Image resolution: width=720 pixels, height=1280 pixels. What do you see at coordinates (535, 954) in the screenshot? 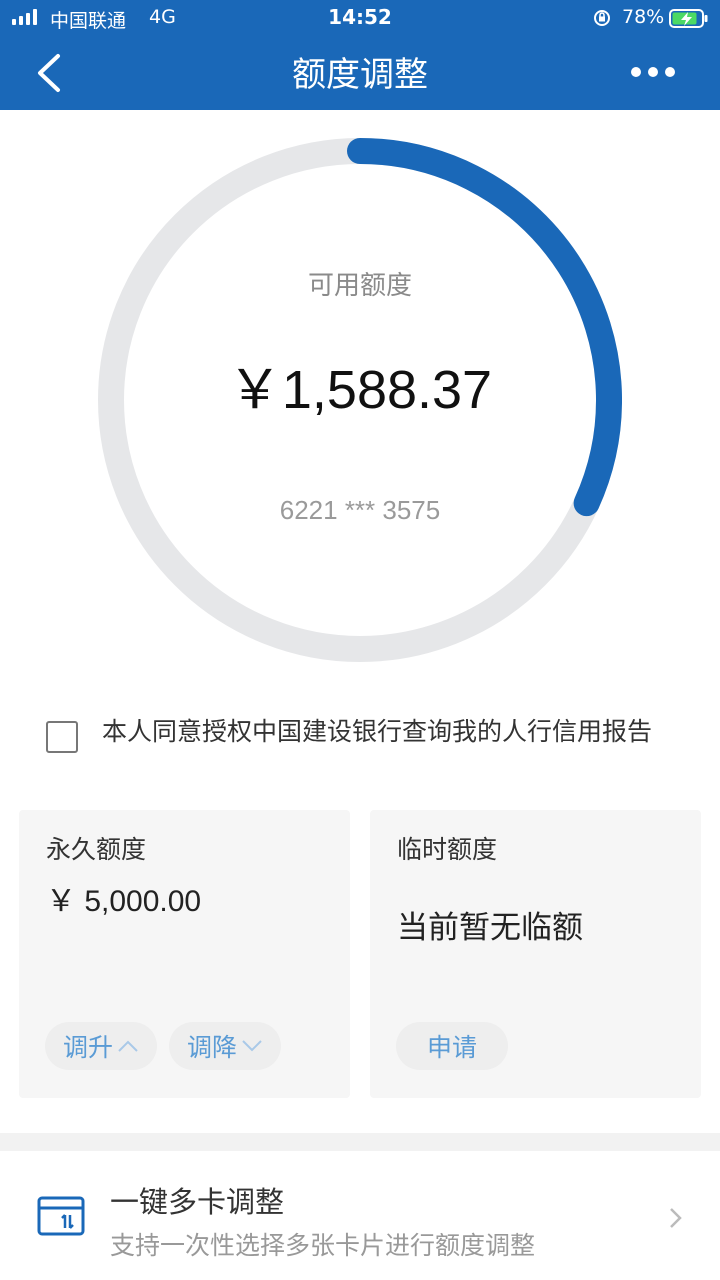
I see `temporary-limit-card: 临时额度 当前暂无临额 申请` at bounding box center [535, 954].